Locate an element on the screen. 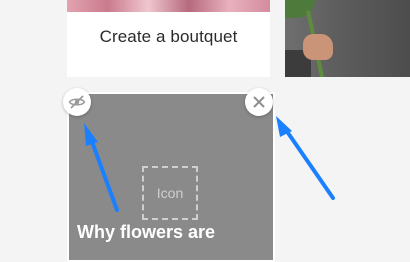  arrow-to-close-button is located at coordinates (305, 158).